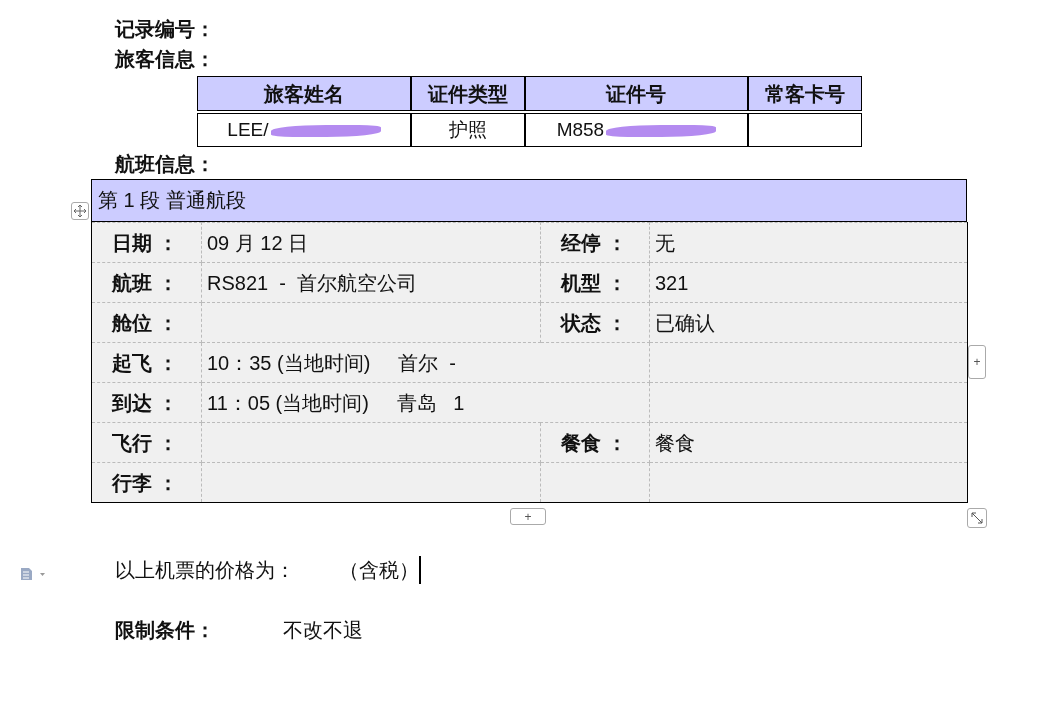  What do you see at coordinates (165, 59) in the screenshot?
I see `field-label: 旅客信息：` at bounding box center [165, 59].